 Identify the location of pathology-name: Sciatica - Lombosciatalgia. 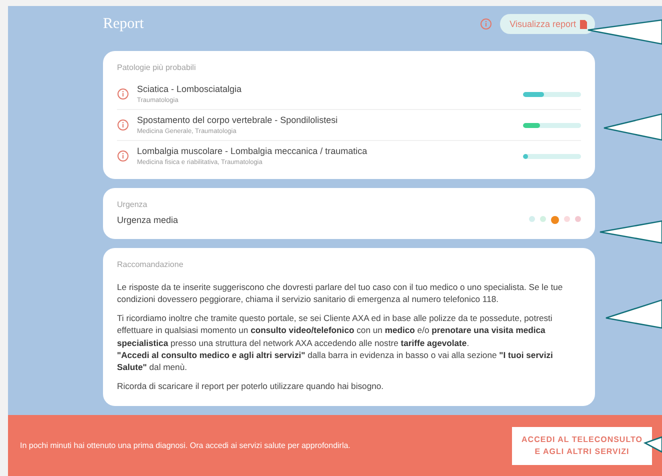
(190, 89).